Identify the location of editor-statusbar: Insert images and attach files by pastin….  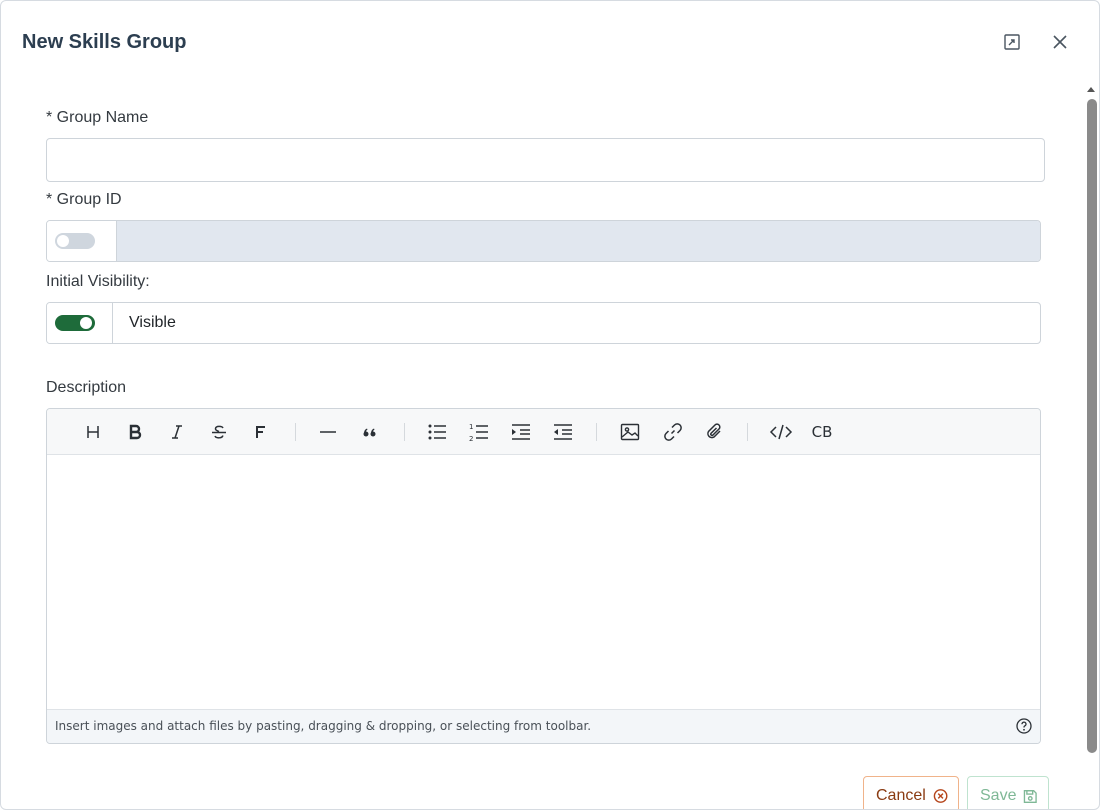
(543, 726).